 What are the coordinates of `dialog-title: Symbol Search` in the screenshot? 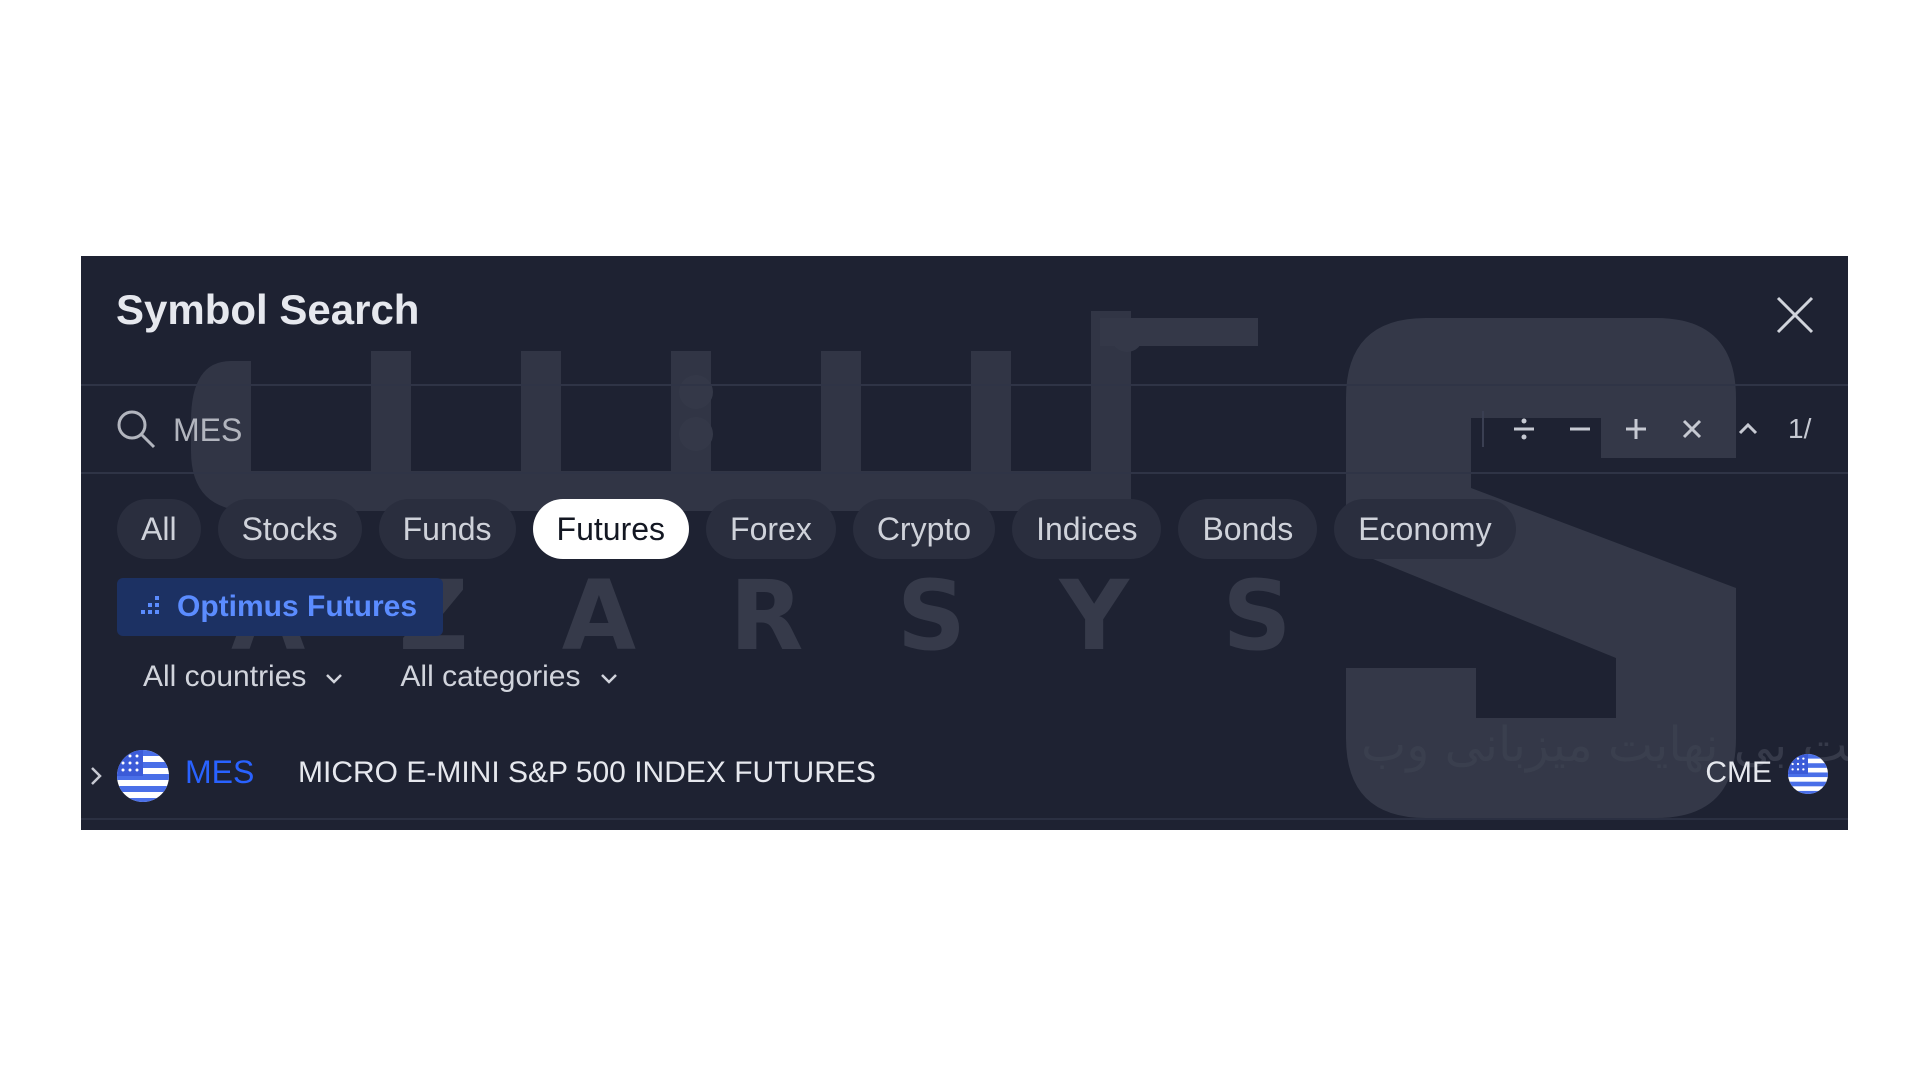 It's located at (268, 309).